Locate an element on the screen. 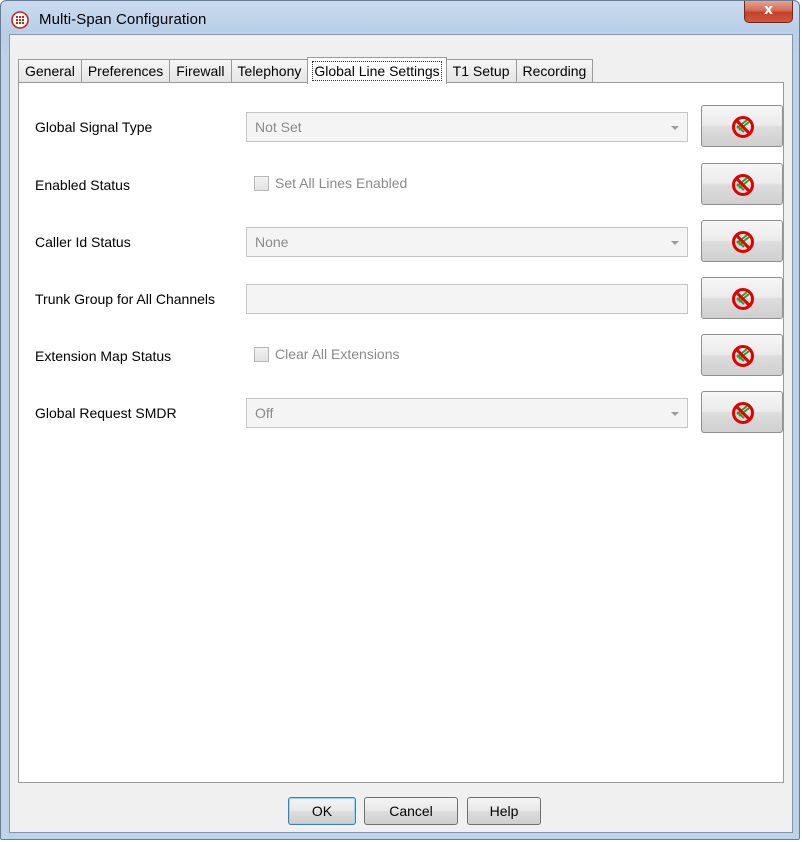 The width and height of the screenshot is (802, 842). tab-telephony: Telephony is located at coordinates (269, 71).